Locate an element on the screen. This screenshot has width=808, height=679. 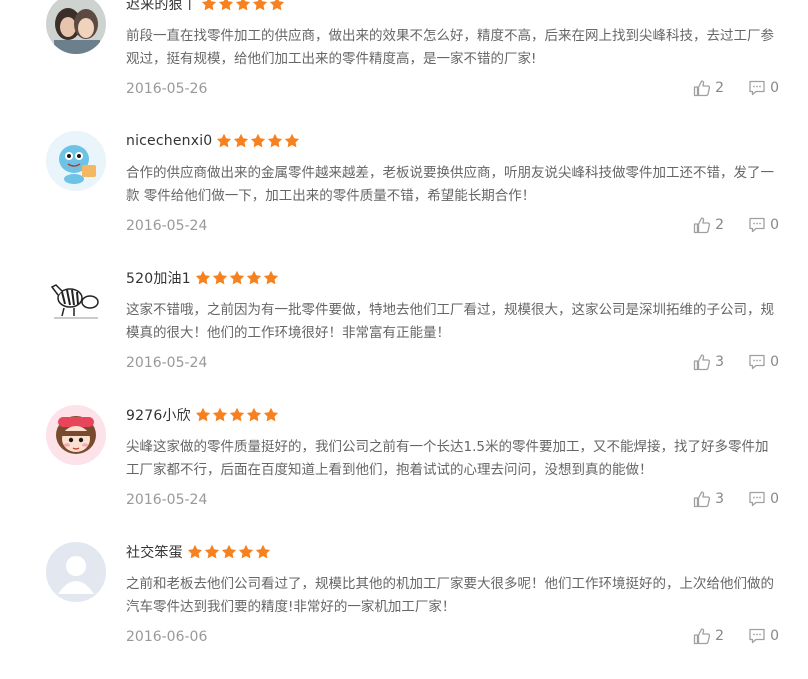
review-date: 2016-06-06 is located at coordinates (167, 637).